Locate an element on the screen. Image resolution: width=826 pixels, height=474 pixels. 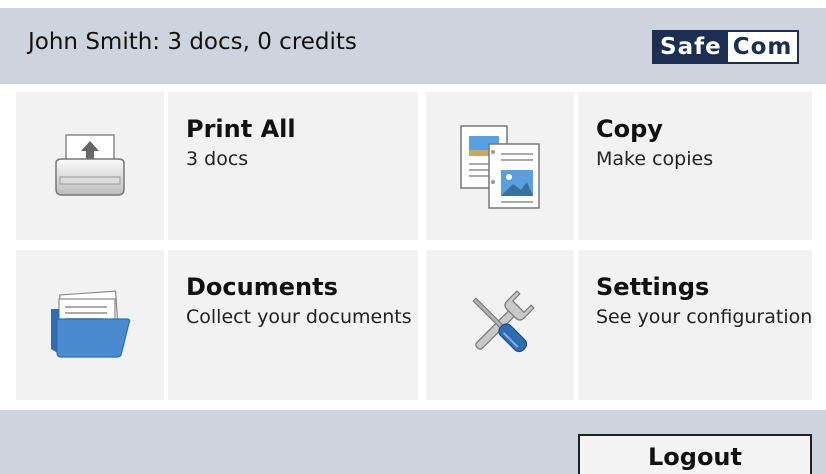
tile-text: Documents Collect your documents is located at coordinates (303, 301).